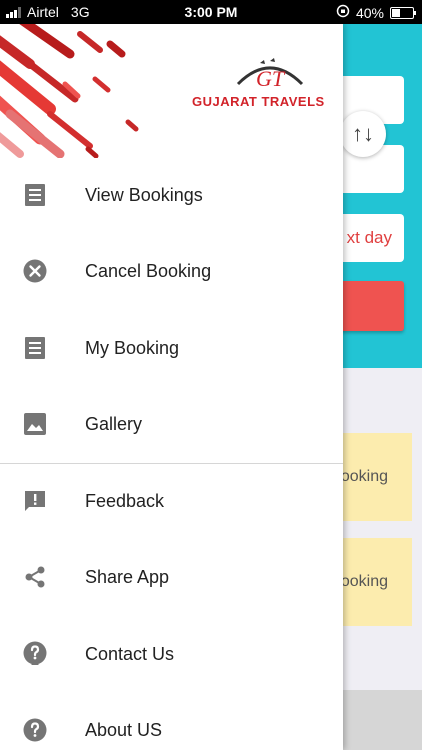  Describe the element at coordinates (35, 501) in the screenshot. I see `feedback-icon` at that location.